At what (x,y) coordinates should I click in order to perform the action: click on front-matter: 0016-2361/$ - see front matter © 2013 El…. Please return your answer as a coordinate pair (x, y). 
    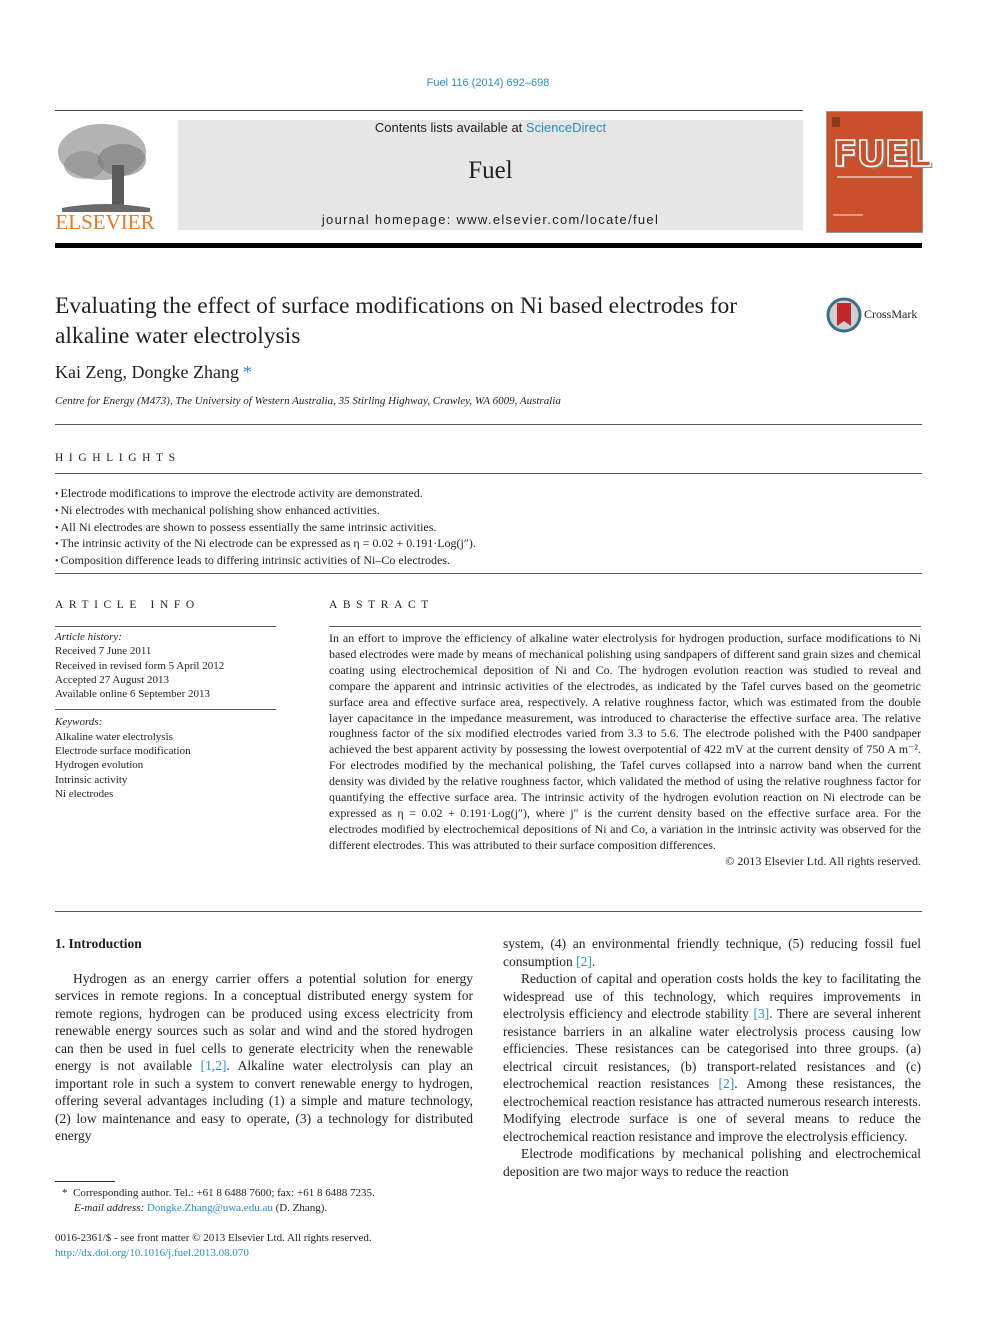
    Looking at the image, I should click on (213, 1246).